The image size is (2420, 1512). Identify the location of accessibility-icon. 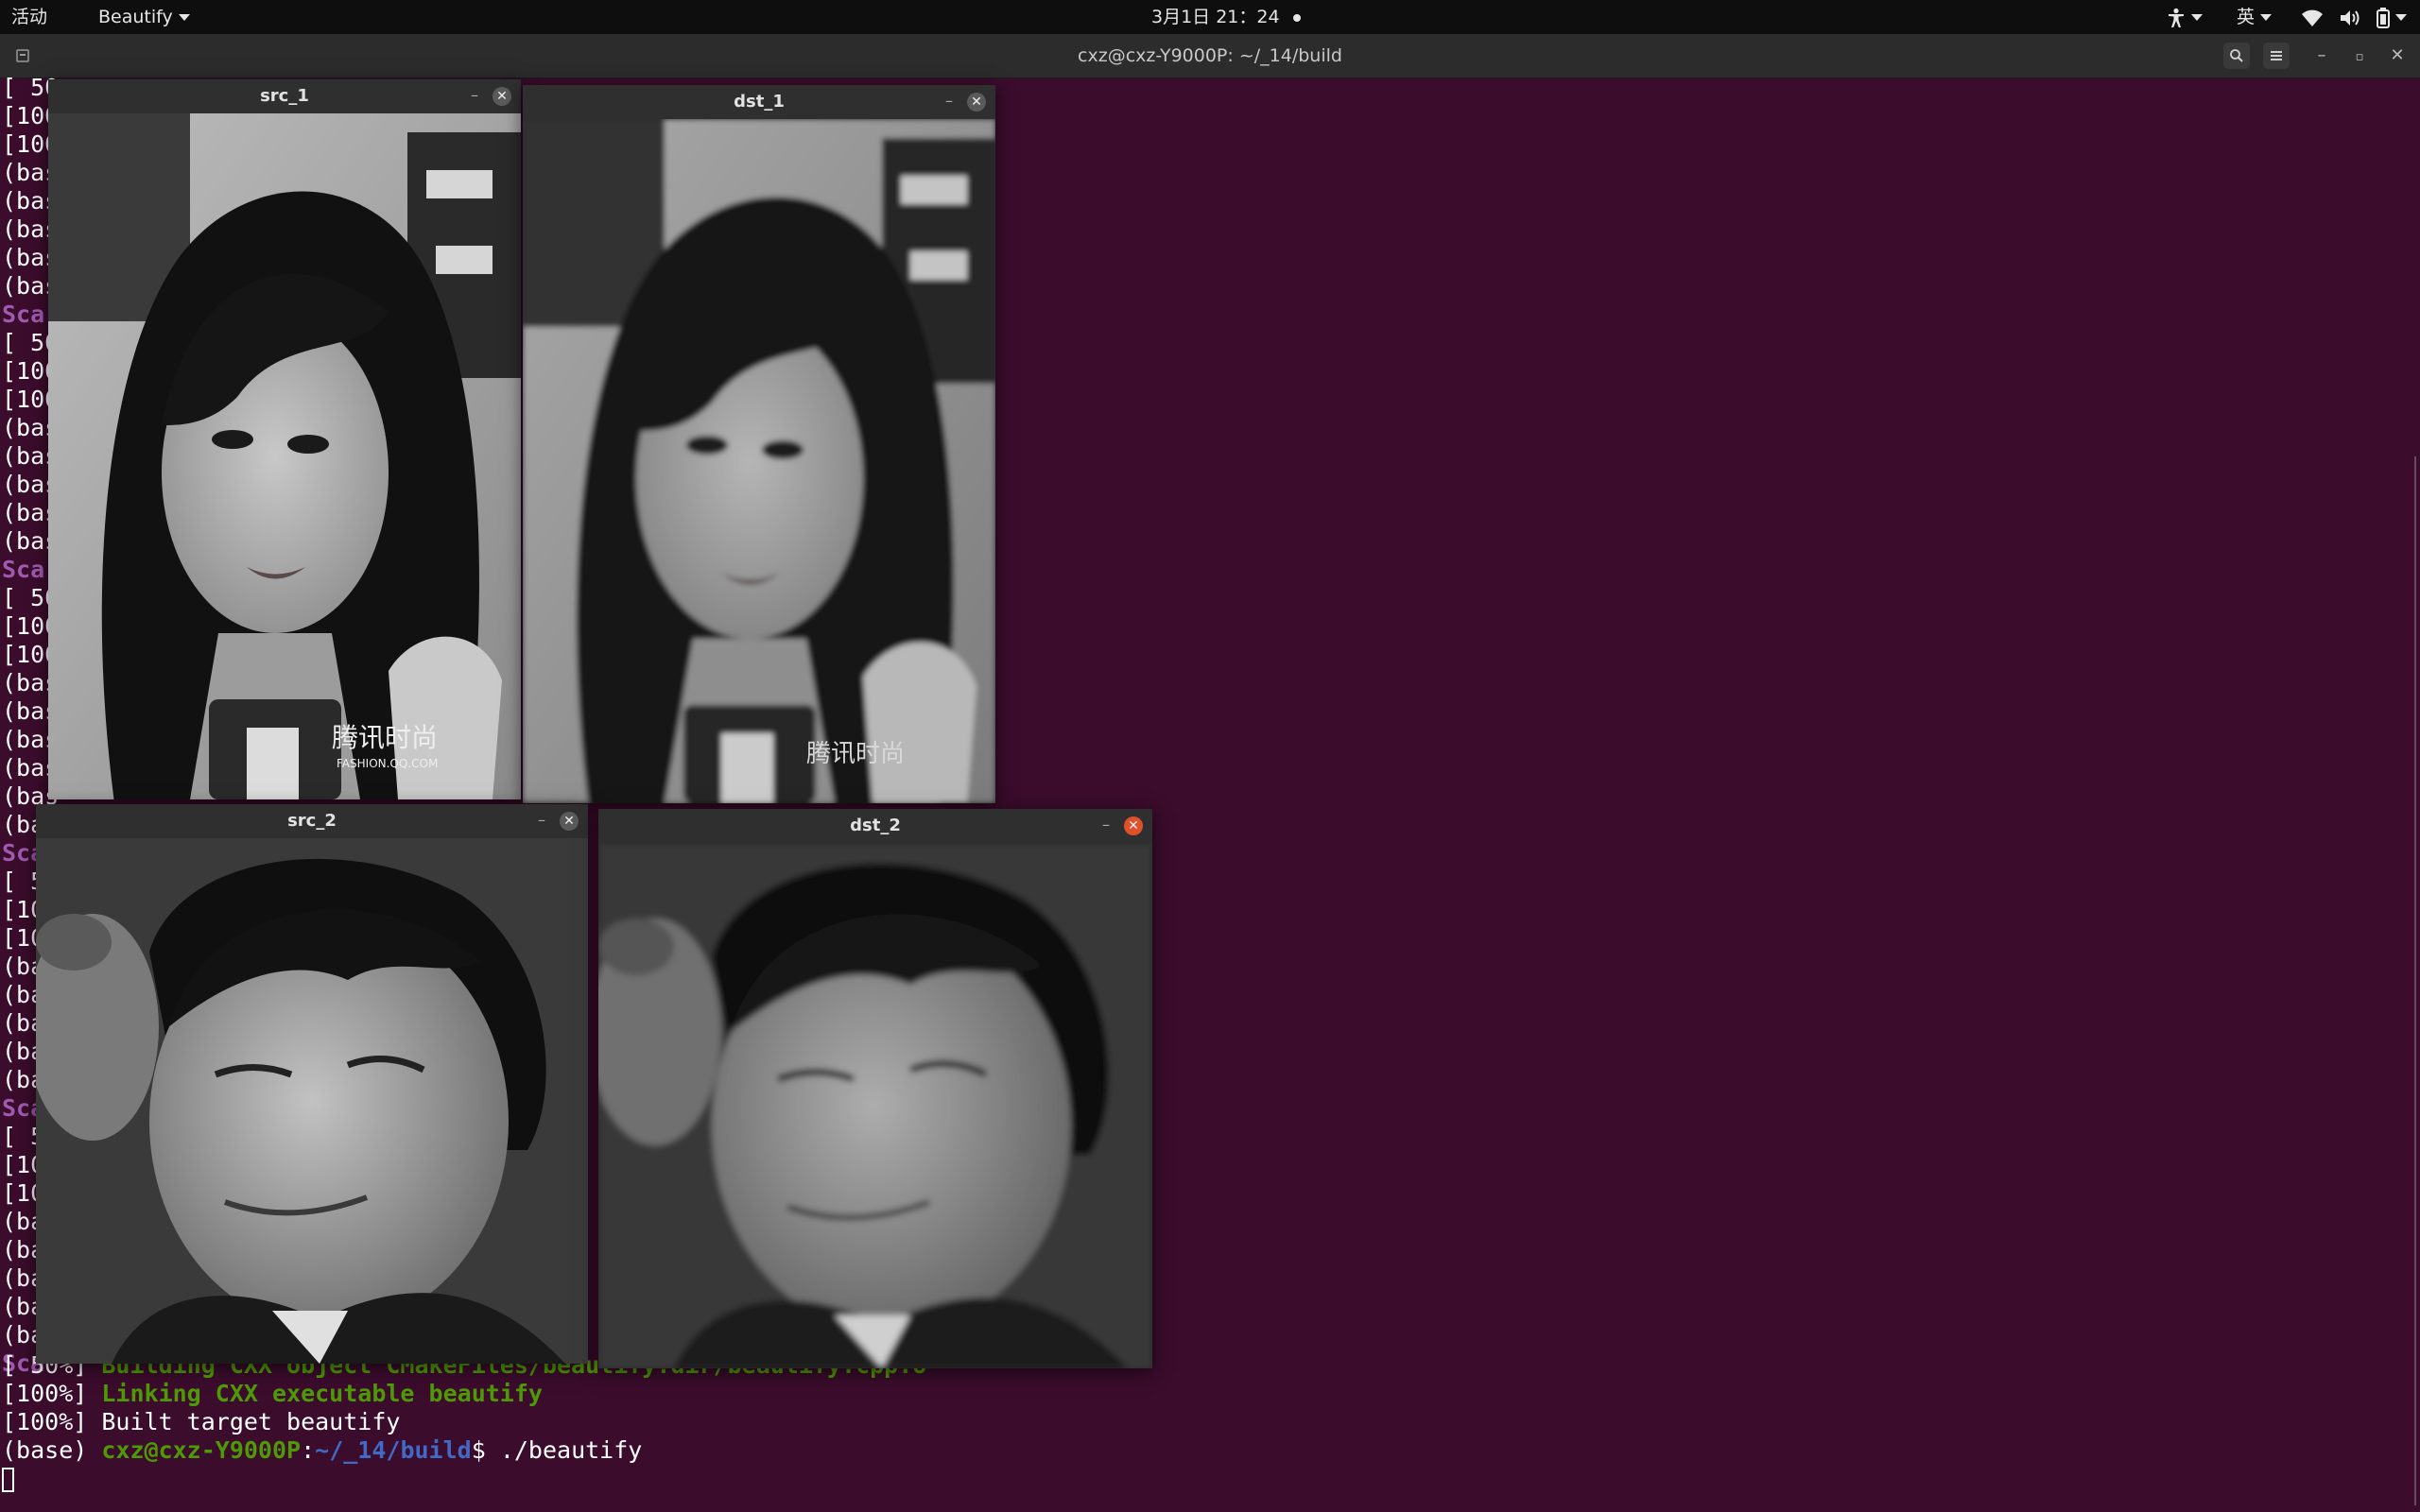
(2176, 17).